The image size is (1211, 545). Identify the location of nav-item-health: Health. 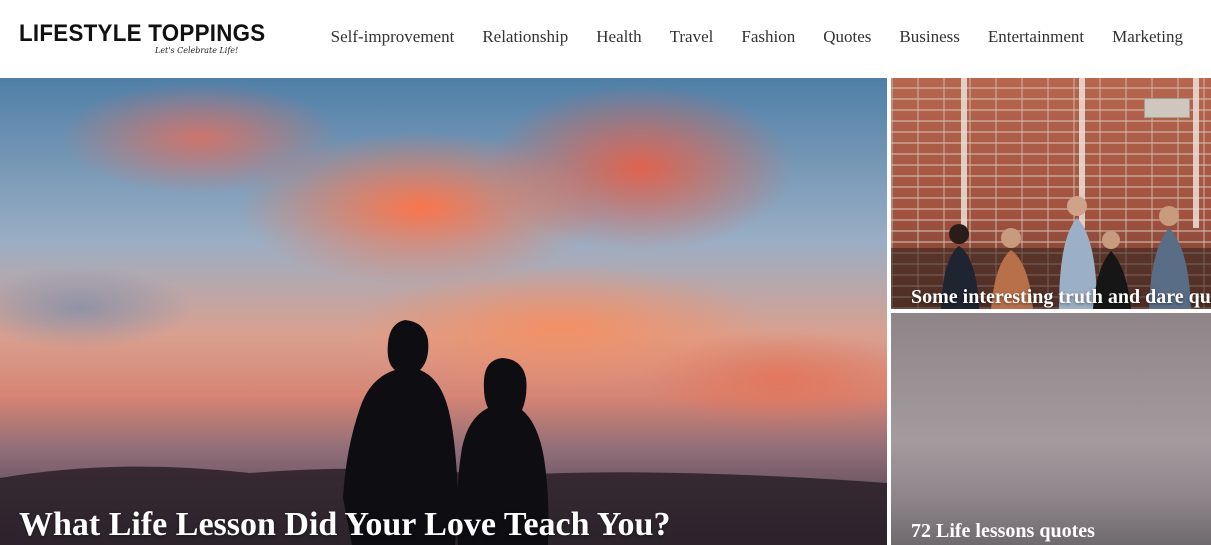
(618, 37).